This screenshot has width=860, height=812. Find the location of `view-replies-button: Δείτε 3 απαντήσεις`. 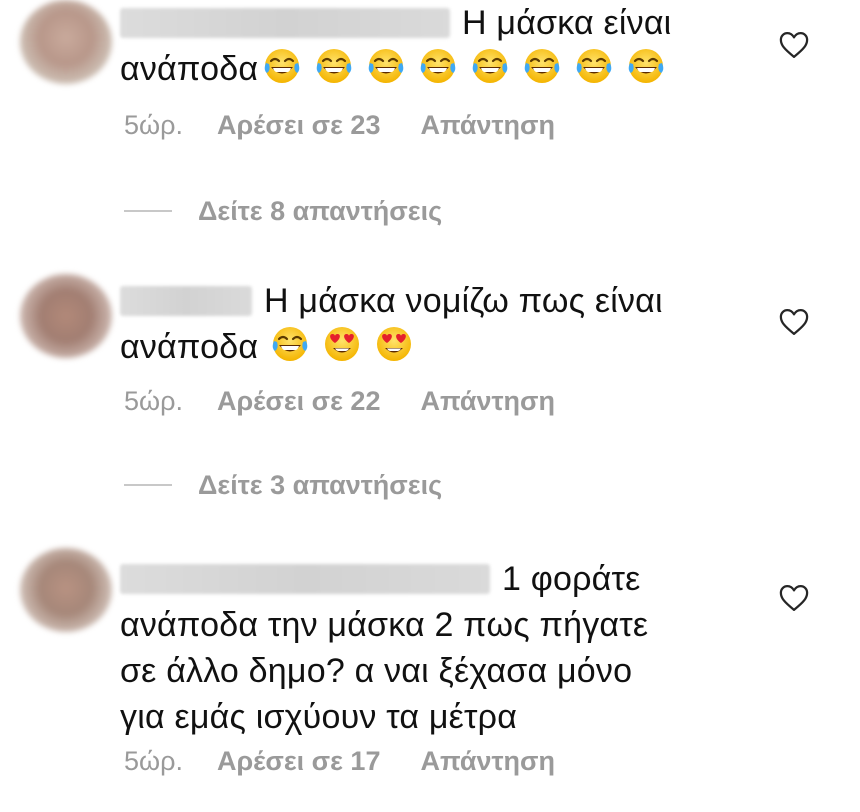

view-replies-button: Δείτε 3 απαντήσεις is located at coordinates (283, 485).